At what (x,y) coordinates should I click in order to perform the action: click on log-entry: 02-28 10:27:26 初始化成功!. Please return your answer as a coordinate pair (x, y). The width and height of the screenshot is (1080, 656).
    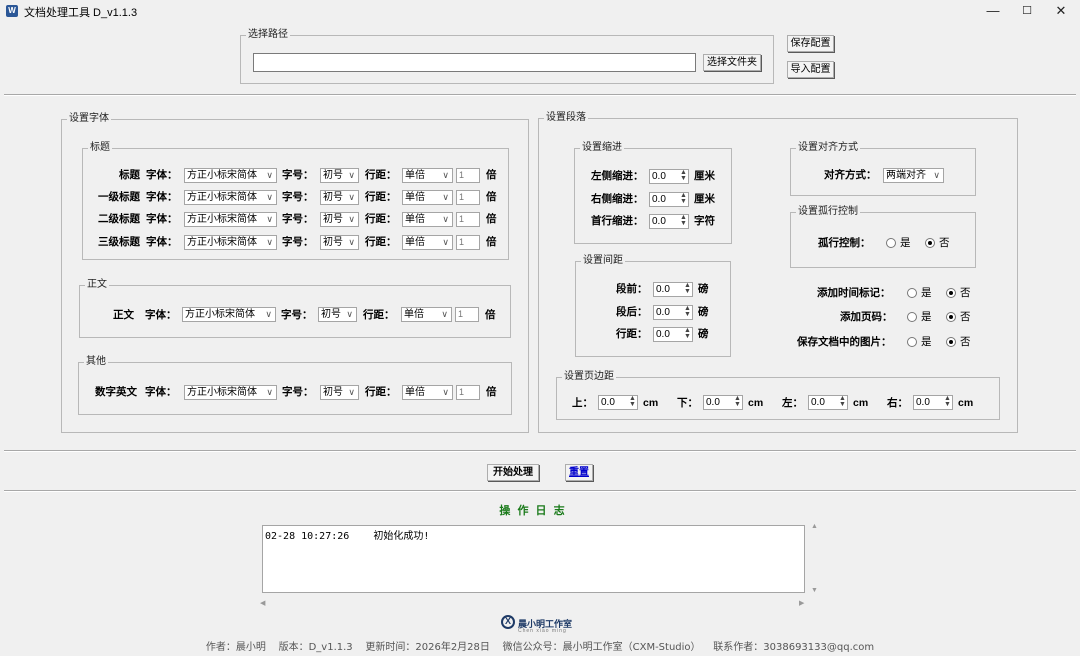
    Looking at the image, I should click on (347, 536).